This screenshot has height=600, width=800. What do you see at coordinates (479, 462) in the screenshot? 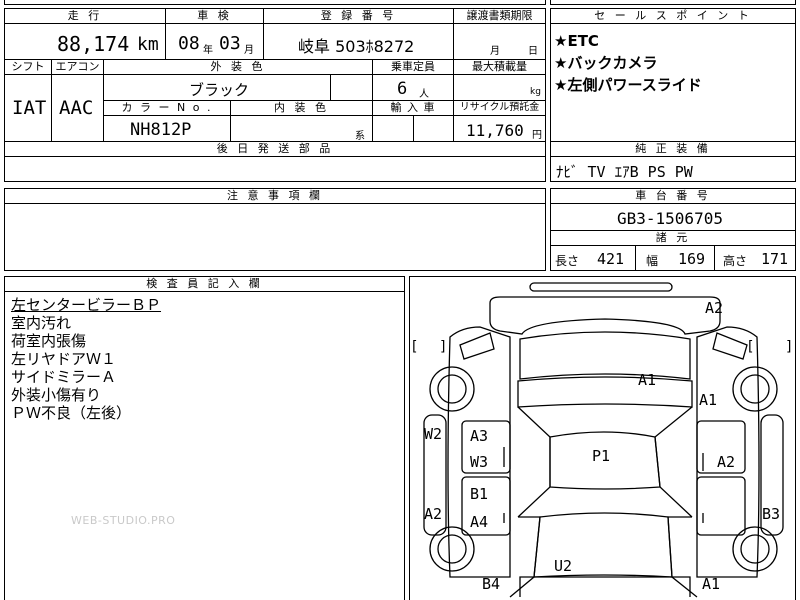
I see `damage-mark: W3` at bounding box center [479, 462].